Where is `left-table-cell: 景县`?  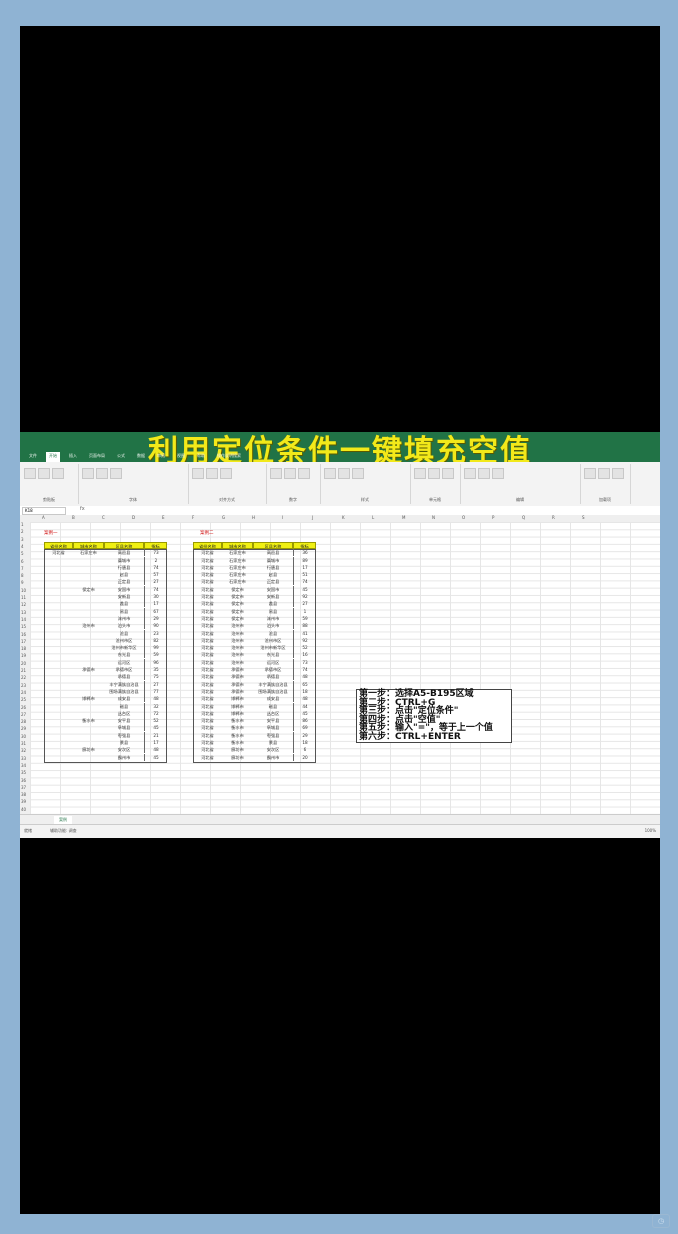
left-table-cell: 景县 is located at coordinates (124, 742).